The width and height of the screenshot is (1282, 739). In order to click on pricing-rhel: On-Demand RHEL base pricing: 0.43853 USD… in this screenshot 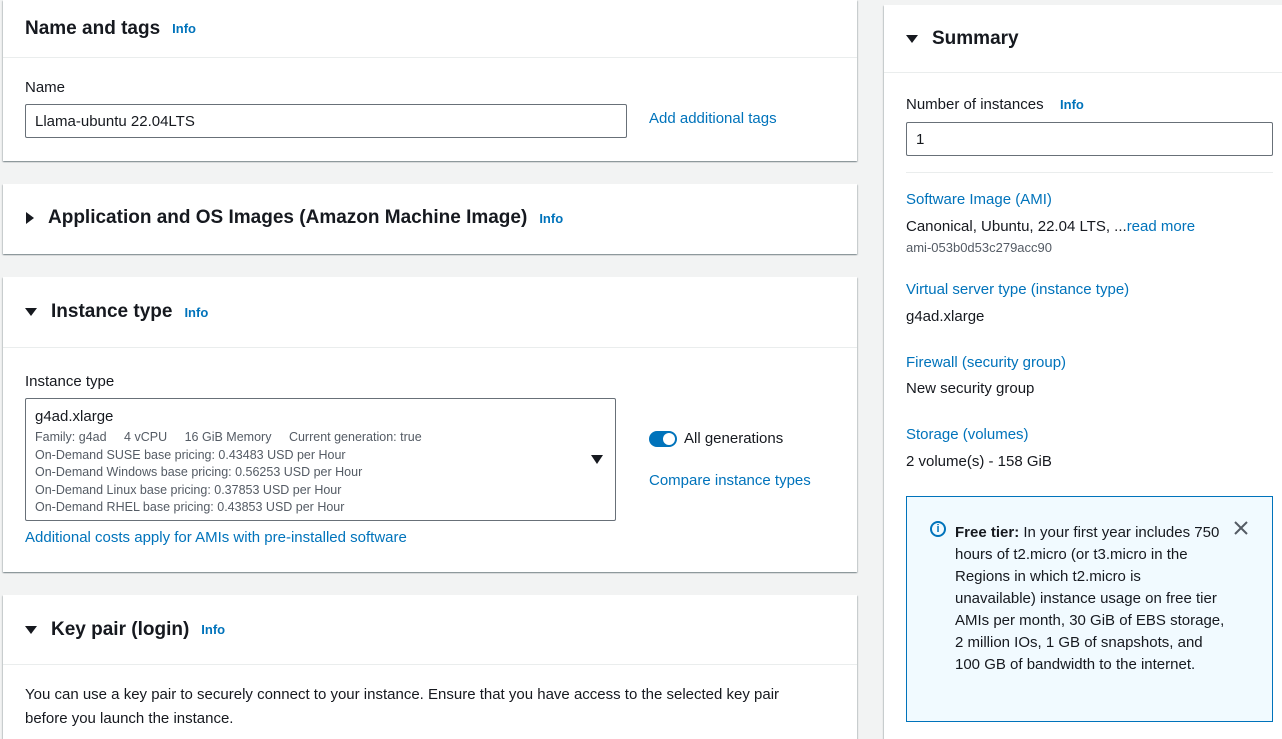, I will do `click(190, 507)`.